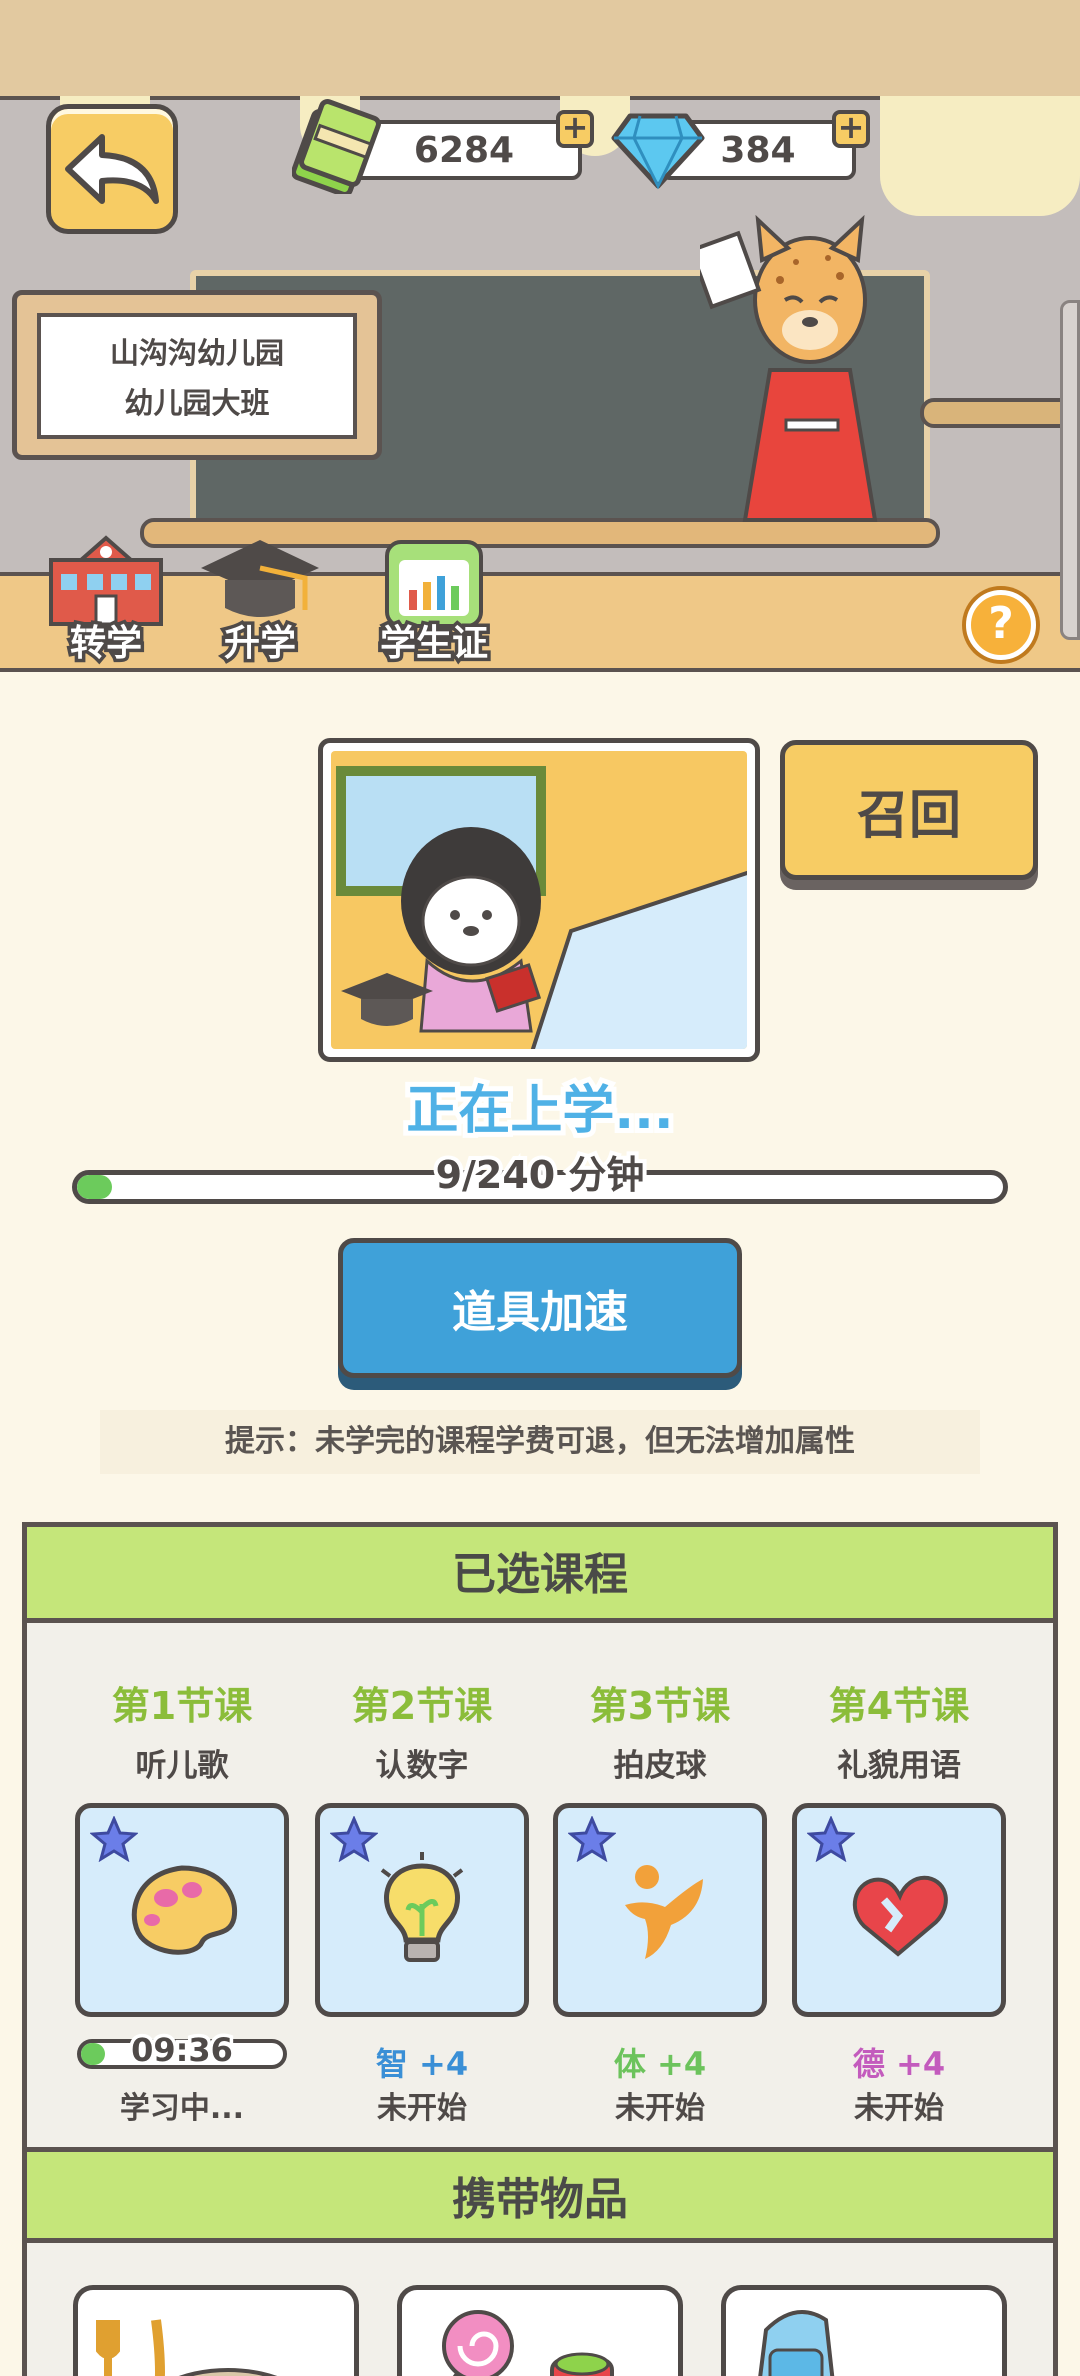 This screenshot has width=1080, height=2376. I want to click on course-name: 认数字, so click(422, 1766).